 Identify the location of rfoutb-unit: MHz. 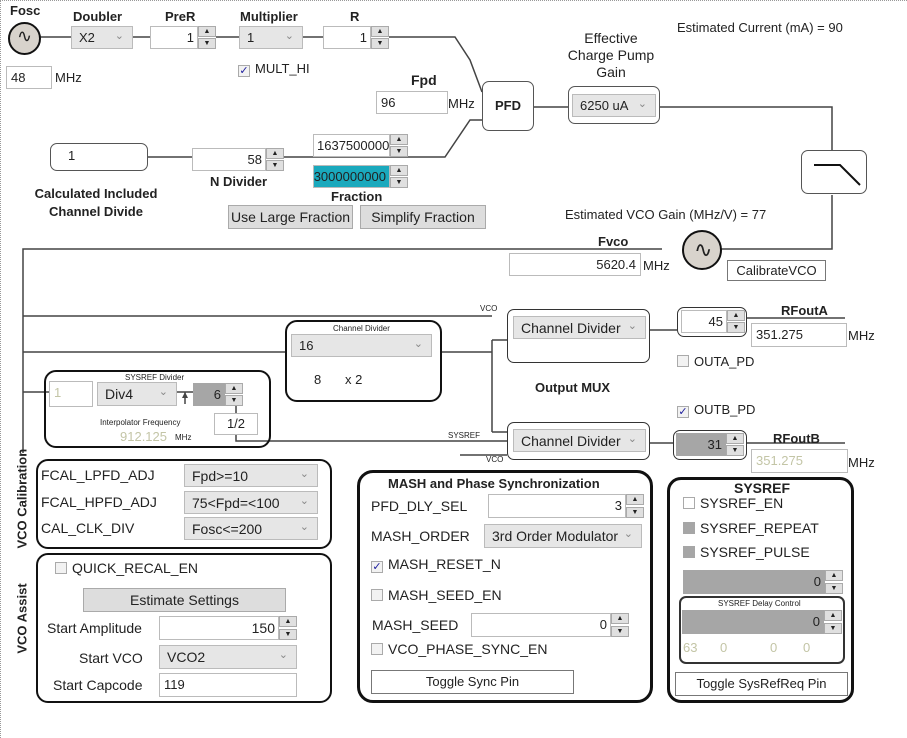
(861, 462).